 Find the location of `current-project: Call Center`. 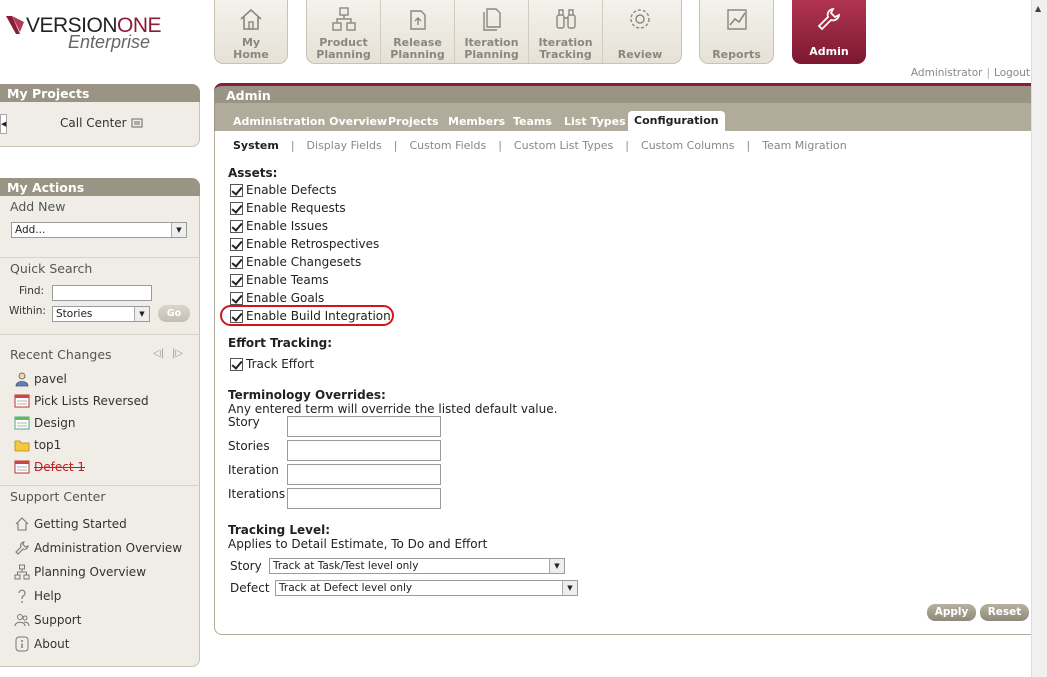

current-project: Call Center is located at coordinates (101, 123).